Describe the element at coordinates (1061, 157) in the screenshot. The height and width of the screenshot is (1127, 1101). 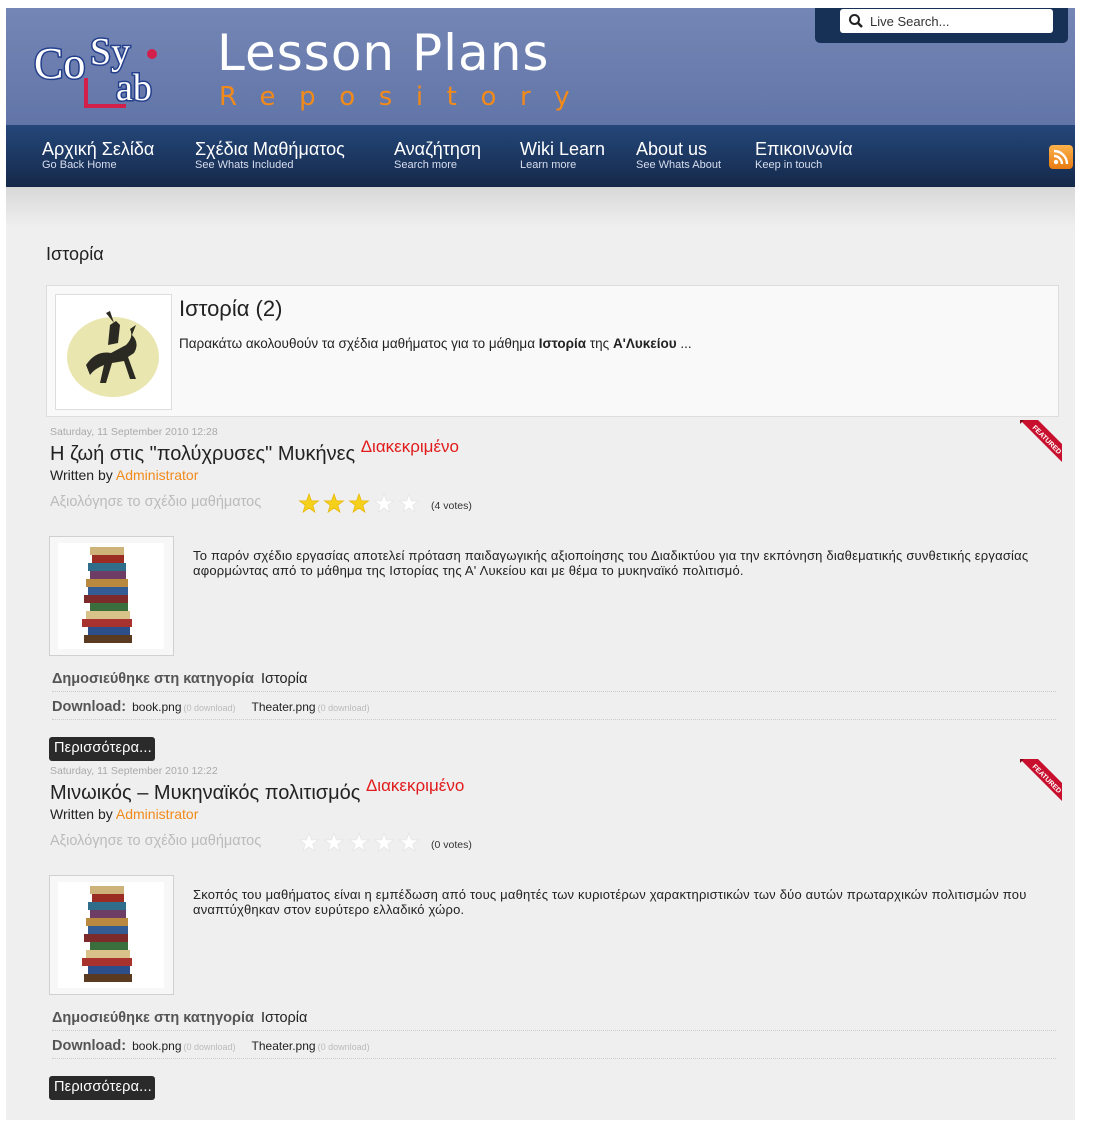
I see `rss-icon` at that location.